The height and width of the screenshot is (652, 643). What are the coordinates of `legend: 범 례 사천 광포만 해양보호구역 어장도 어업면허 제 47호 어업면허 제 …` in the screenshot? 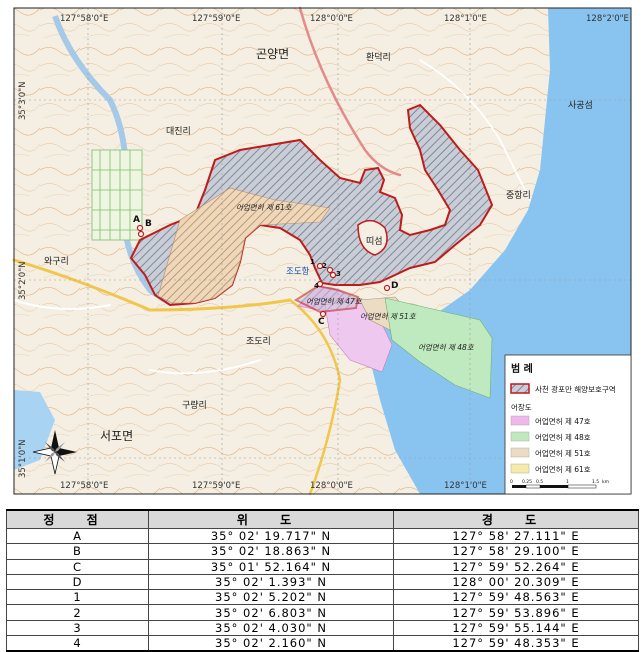 It's located at (568, 424).